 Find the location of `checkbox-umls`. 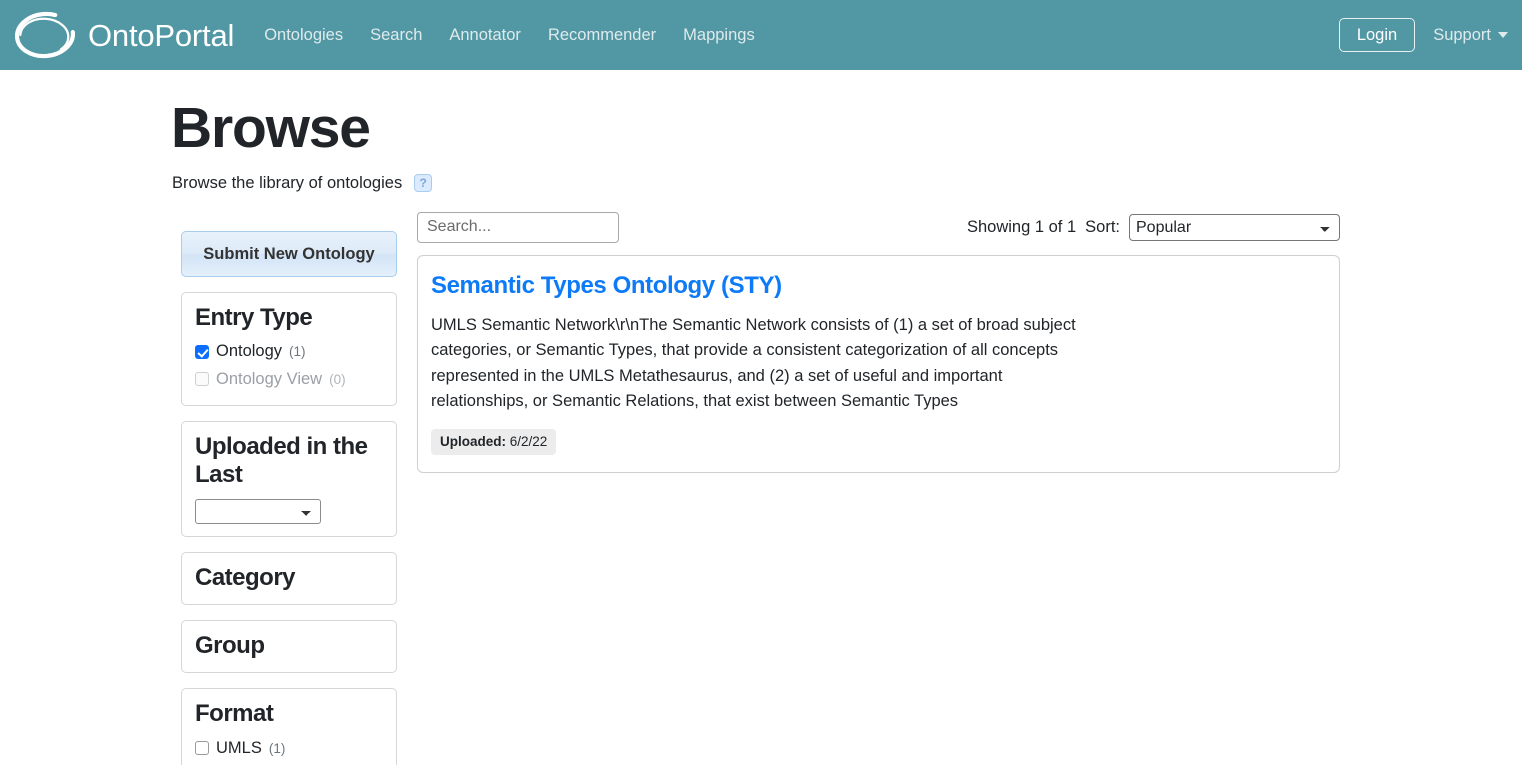

checkbox-umls is located at coordinates (202, 748).